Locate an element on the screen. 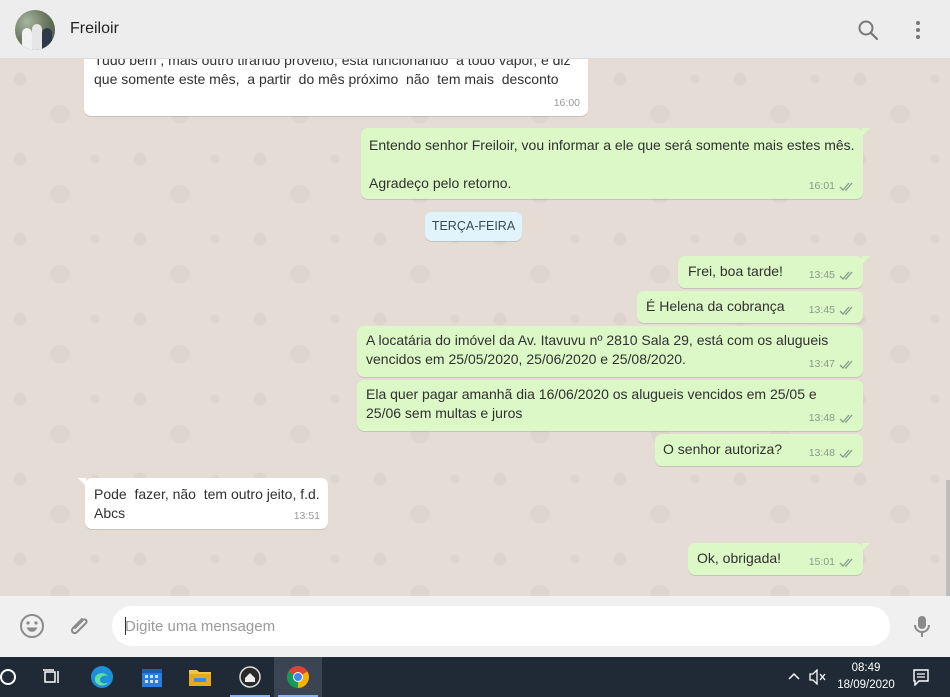 The image size is (950, 697). clock-time: 08:49 is located at coordinates (866, 668).